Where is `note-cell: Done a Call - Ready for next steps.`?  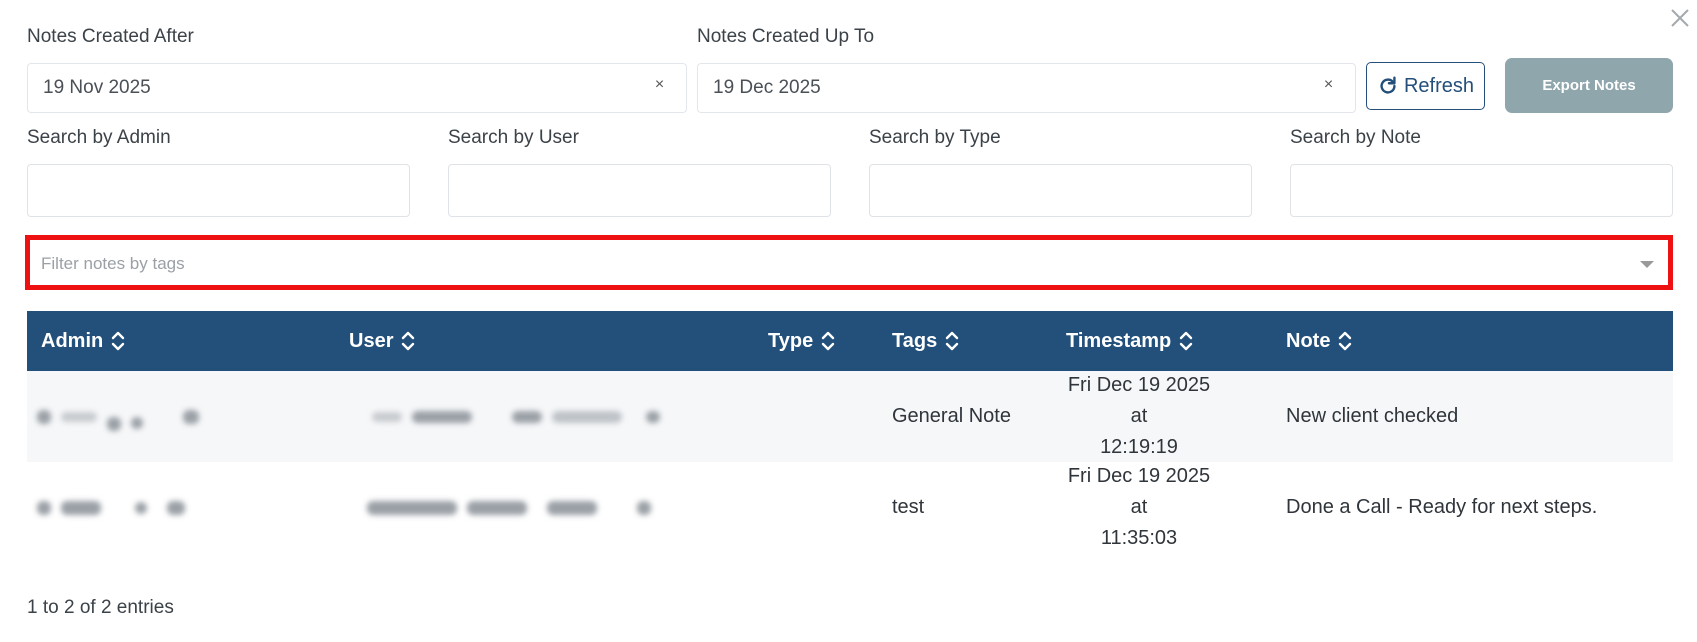 note-cell: Done a Call - Ready for next steps. is located at coordinates (1442, 507).